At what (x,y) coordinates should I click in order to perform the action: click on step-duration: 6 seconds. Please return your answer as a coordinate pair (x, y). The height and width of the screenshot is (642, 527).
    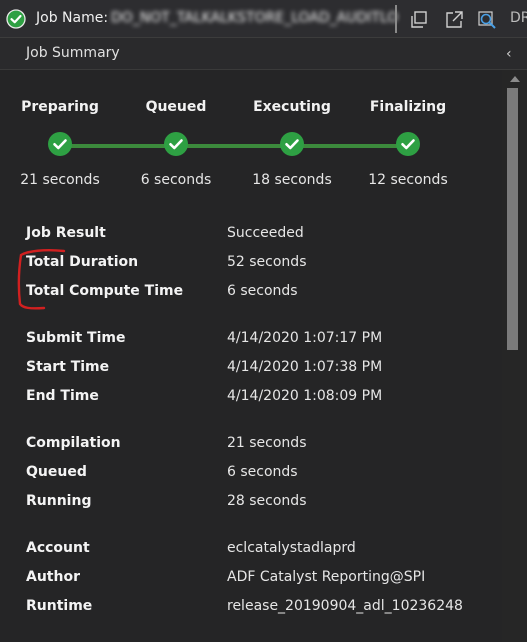
    Looking at the image, I should click on (176, 180).